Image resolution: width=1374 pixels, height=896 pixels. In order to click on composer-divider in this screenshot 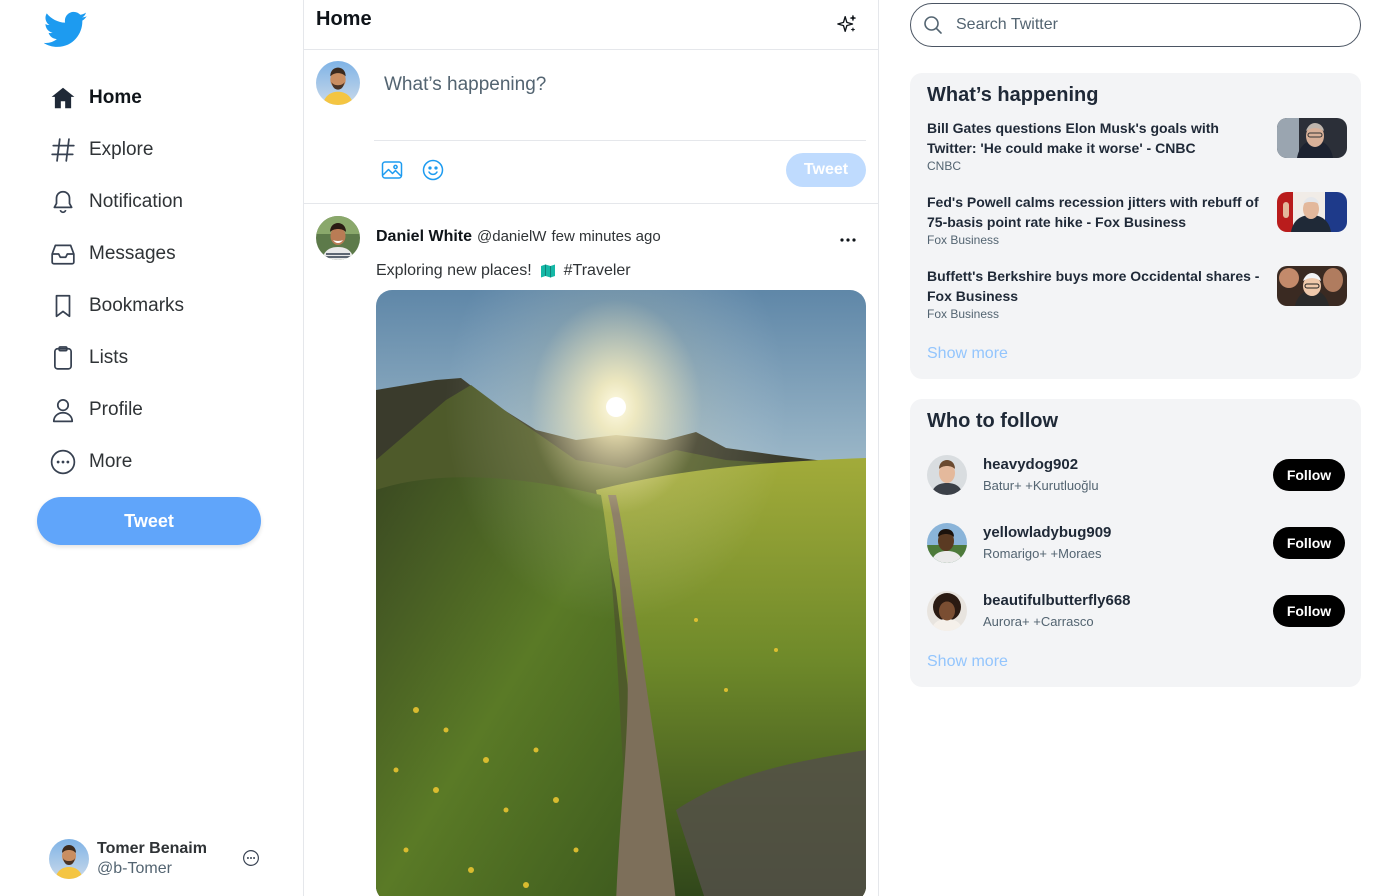, I will do `click(620, 140)`.